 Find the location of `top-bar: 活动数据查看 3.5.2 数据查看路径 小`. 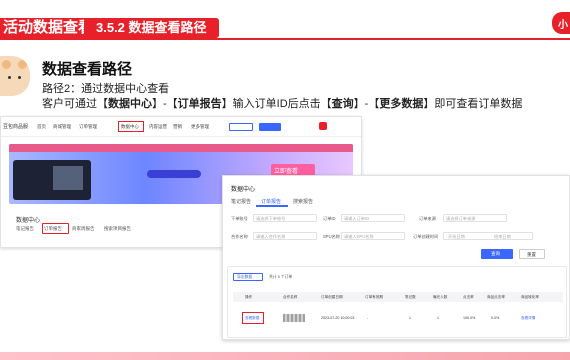

top-bar: 活动数据查看 3.5.2 数据查看路径 小 is located at coordinates (285, 21).